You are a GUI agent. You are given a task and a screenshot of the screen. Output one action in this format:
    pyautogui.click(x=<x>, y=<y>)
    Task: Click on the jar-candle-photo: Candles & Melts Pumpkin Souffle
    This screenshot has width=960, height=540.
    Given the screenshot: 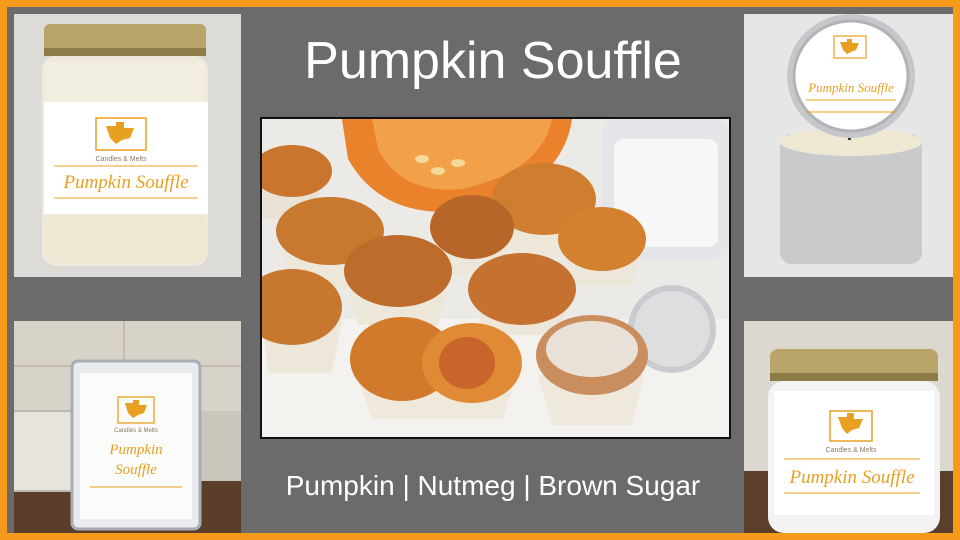 What is the action you would take?
    pyautogui.click(x=127, y=145)
    